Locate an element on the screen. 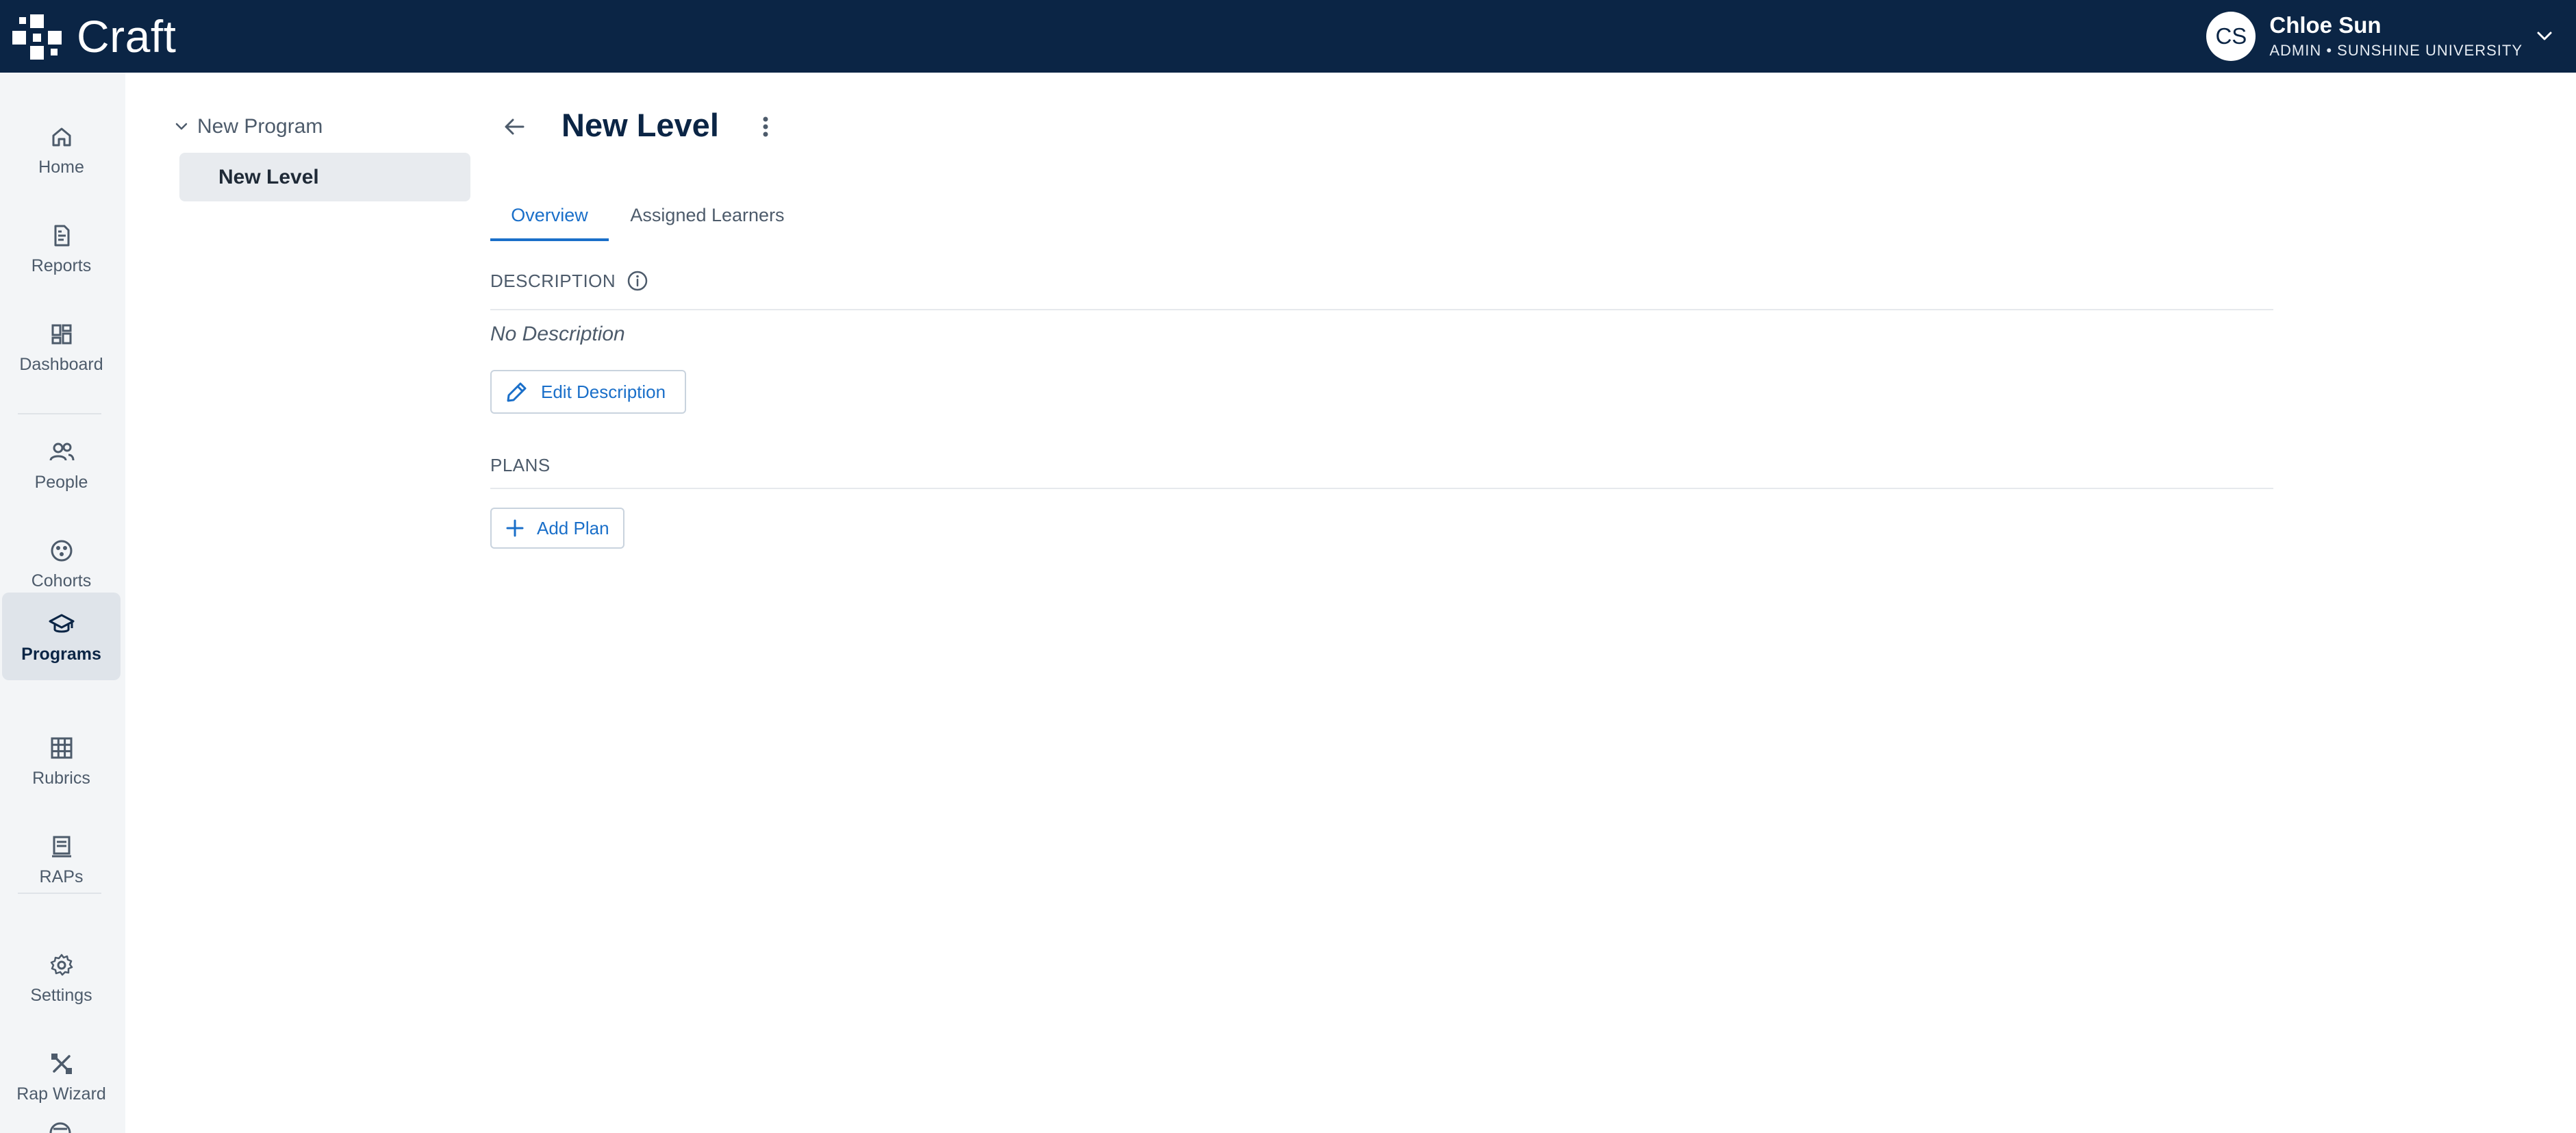 The width and height of the screenshot is (2576, 1133). arrow-left-icon is located at coordinates (514, 126).